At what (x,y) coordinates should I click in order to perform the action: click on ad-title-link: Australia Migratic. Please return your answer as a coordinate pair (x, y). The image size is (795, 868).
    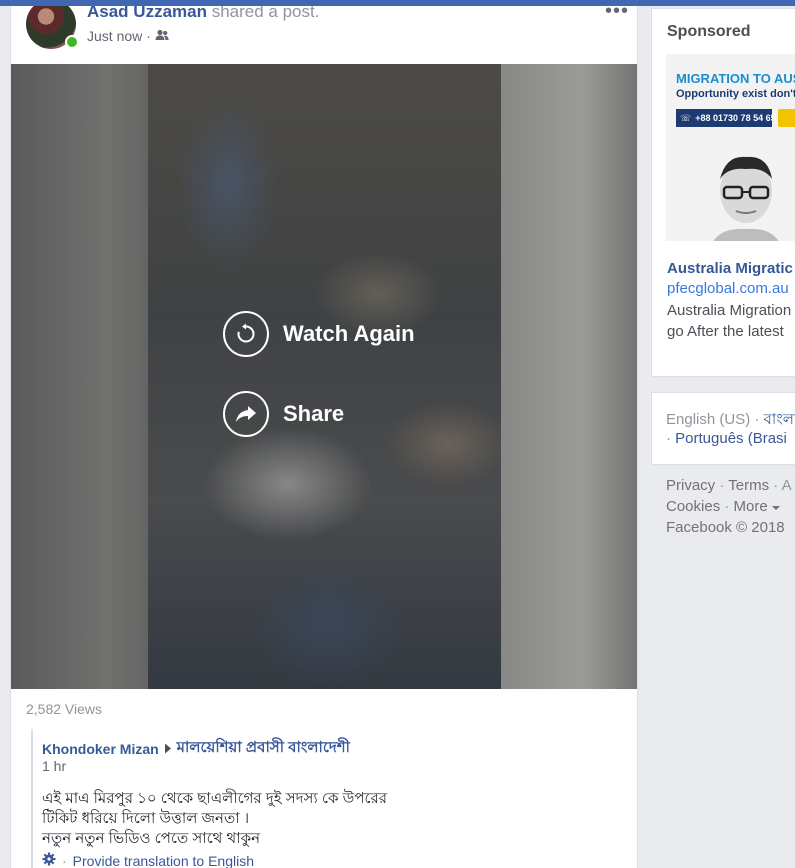
    Looking at the image, I should click on (730, 268).